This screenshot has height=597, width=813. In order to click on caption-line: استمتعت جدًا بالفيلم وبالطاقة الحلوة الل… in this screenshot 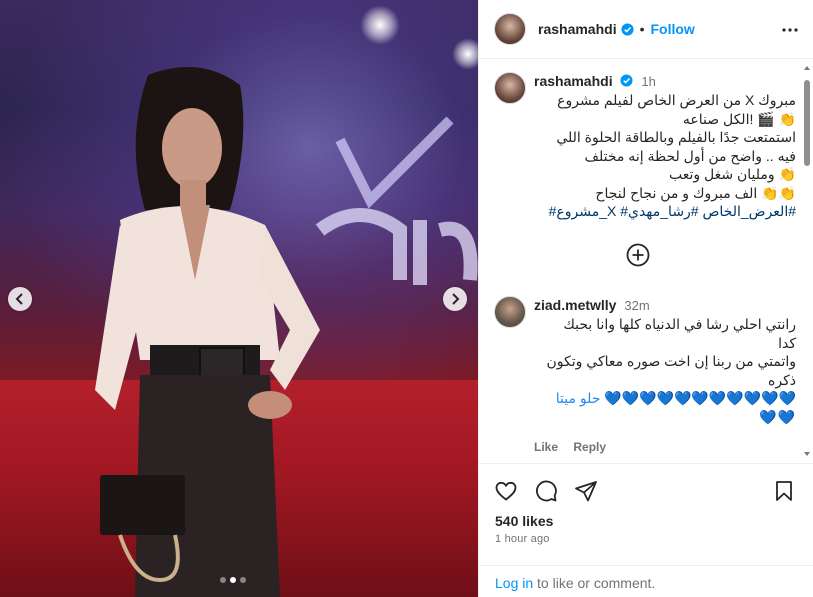, I will do `click(676, 137)`.